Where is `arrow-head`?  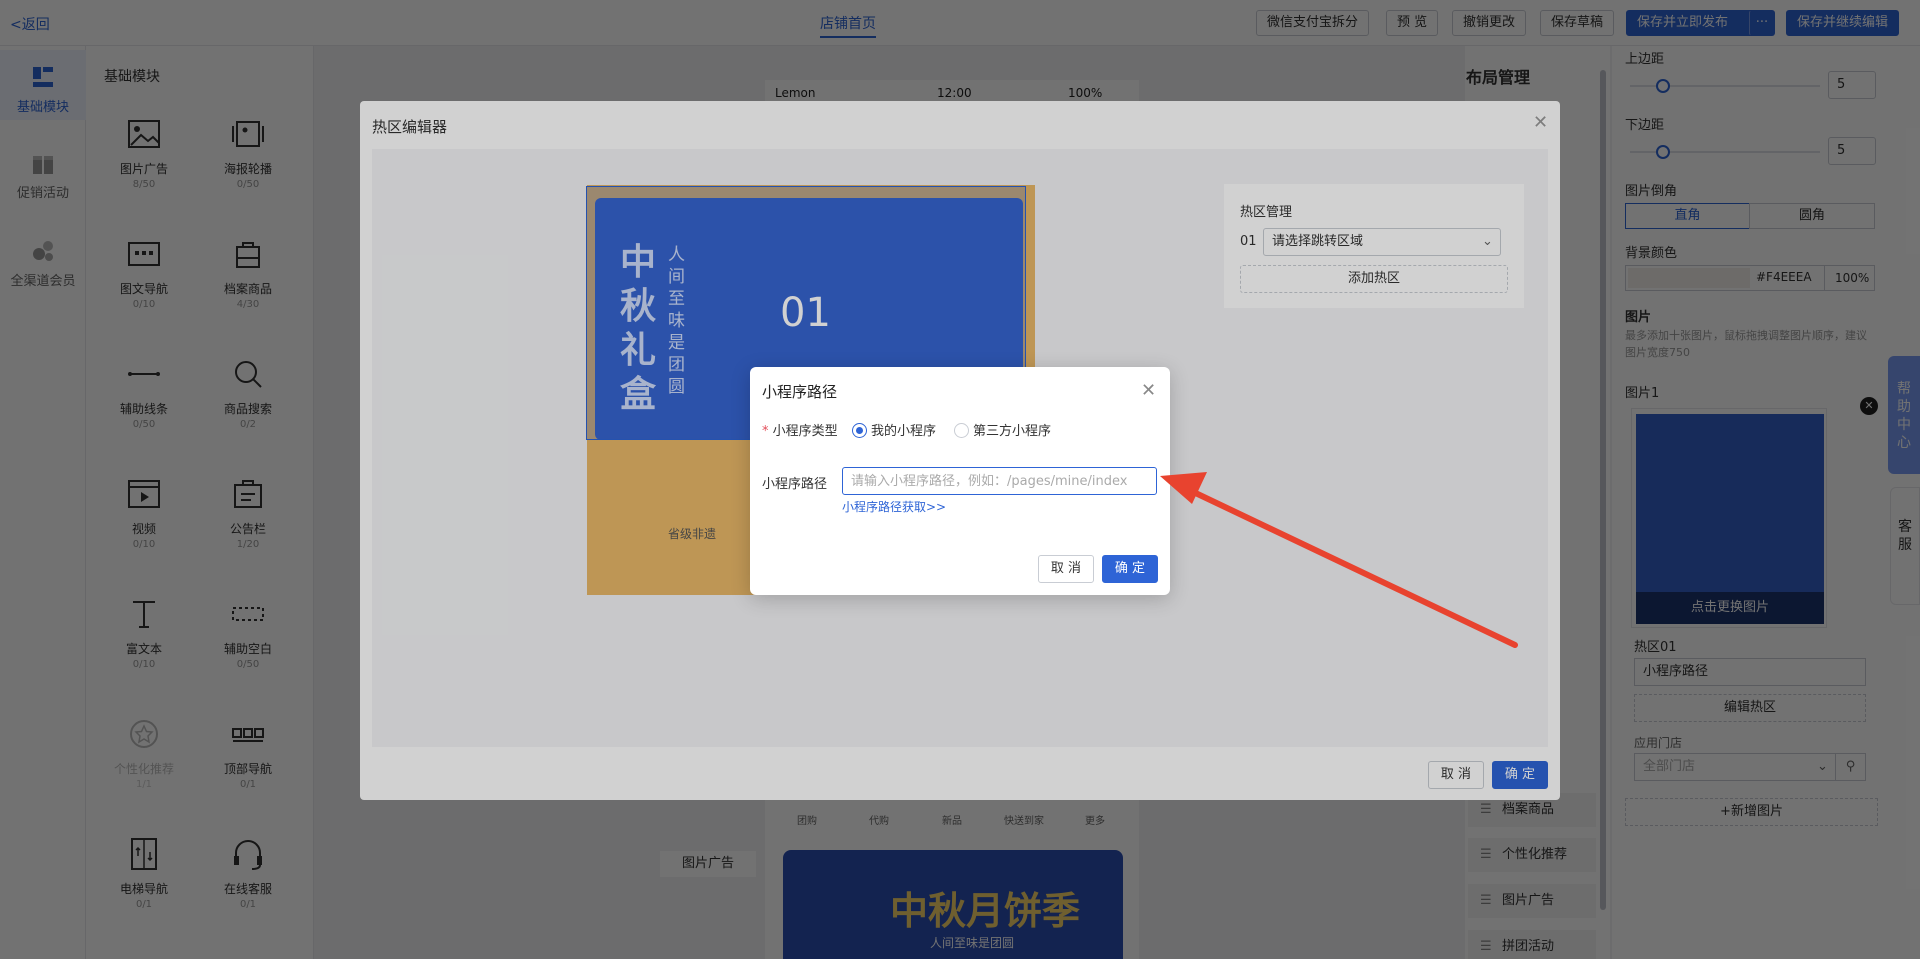 arrow-head is located at coordinates (1183, 488).